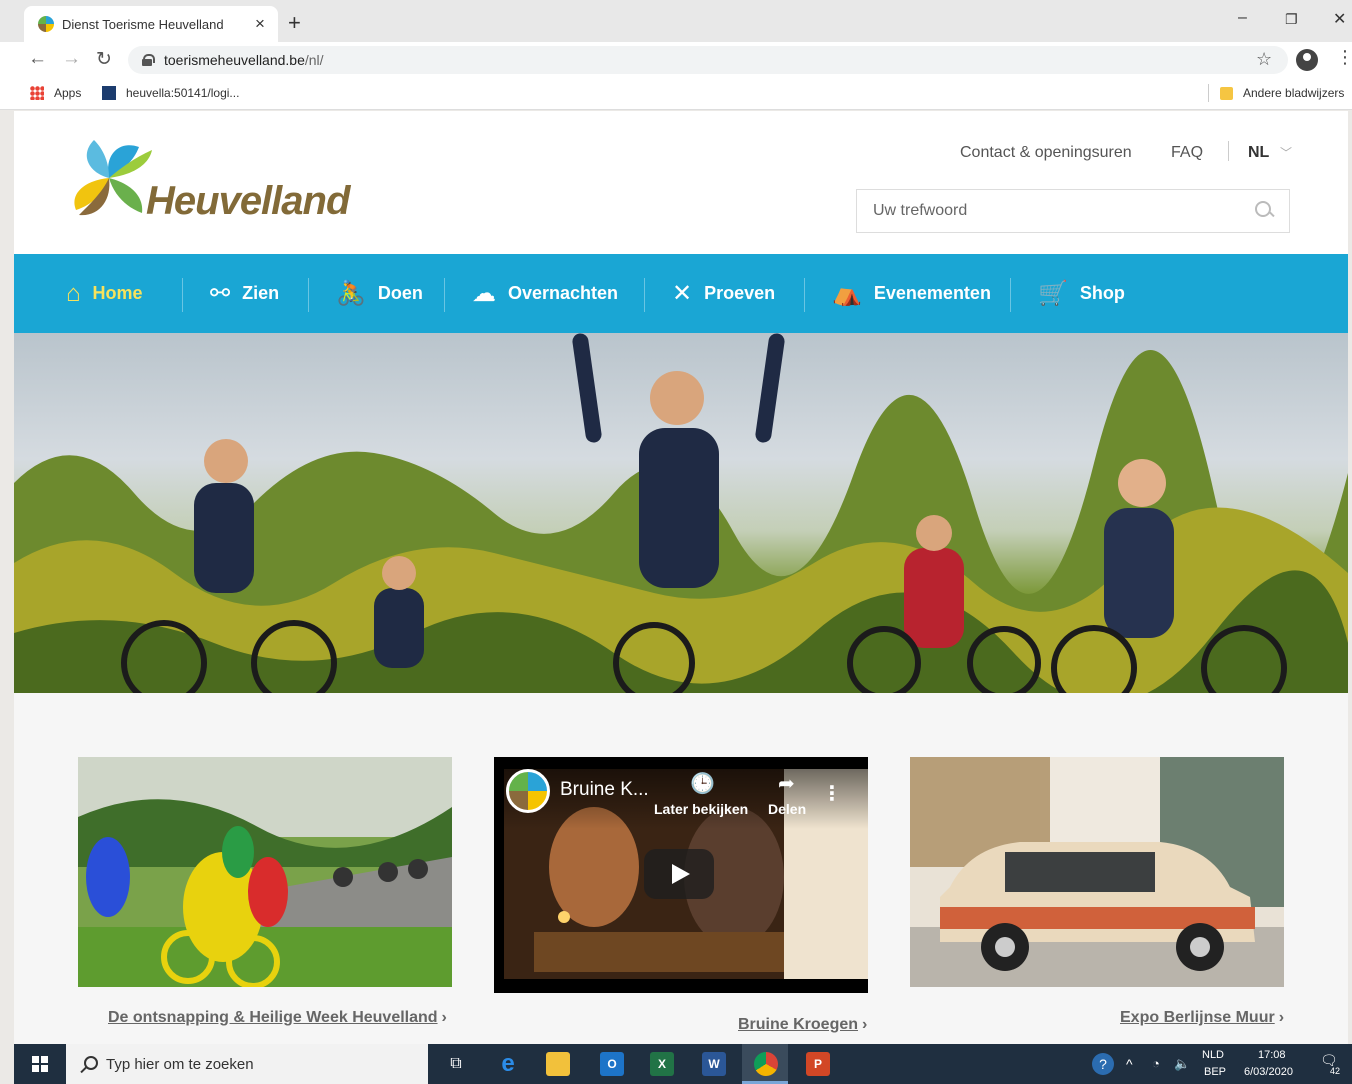 This screenshot has width=1352, height=1084. I want to click on browser-tab-bar: Dienst Toerisme Heuvelland × + – ❐ ✕, so click(676, 21).